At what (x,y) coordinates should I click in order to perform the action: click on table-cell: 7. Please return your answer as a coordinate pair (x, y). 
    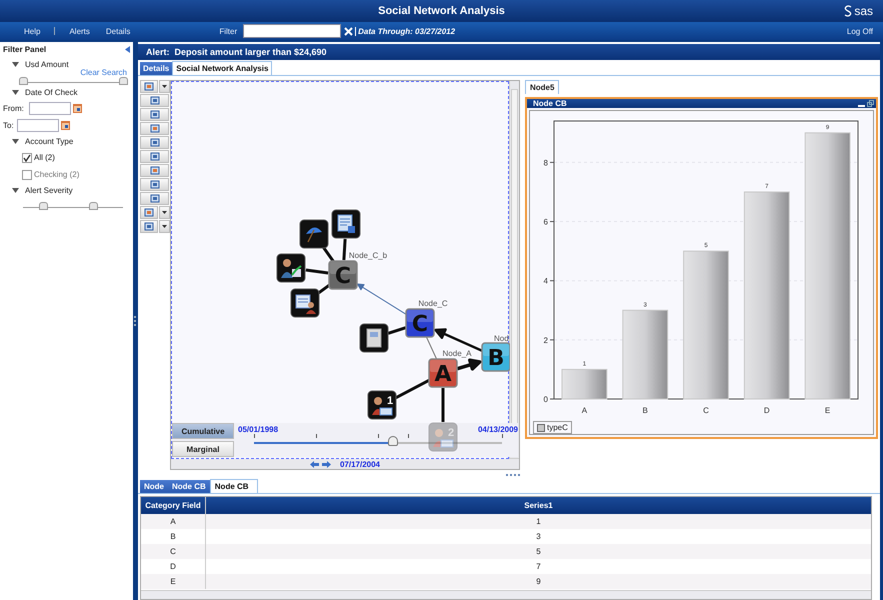
    Looking at the image, I should click on (538, 566).